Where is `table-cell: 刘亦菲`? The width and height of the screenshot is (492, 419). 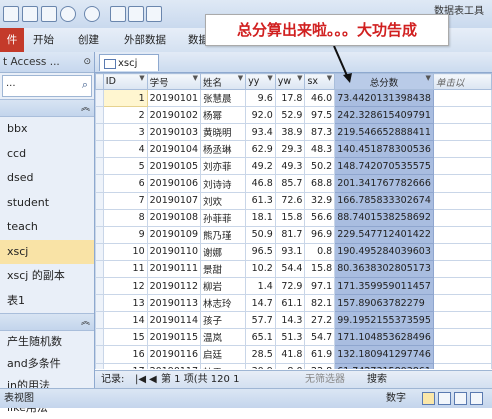
table-cell: 刘亦菲 is located at coordinates (223, 166).